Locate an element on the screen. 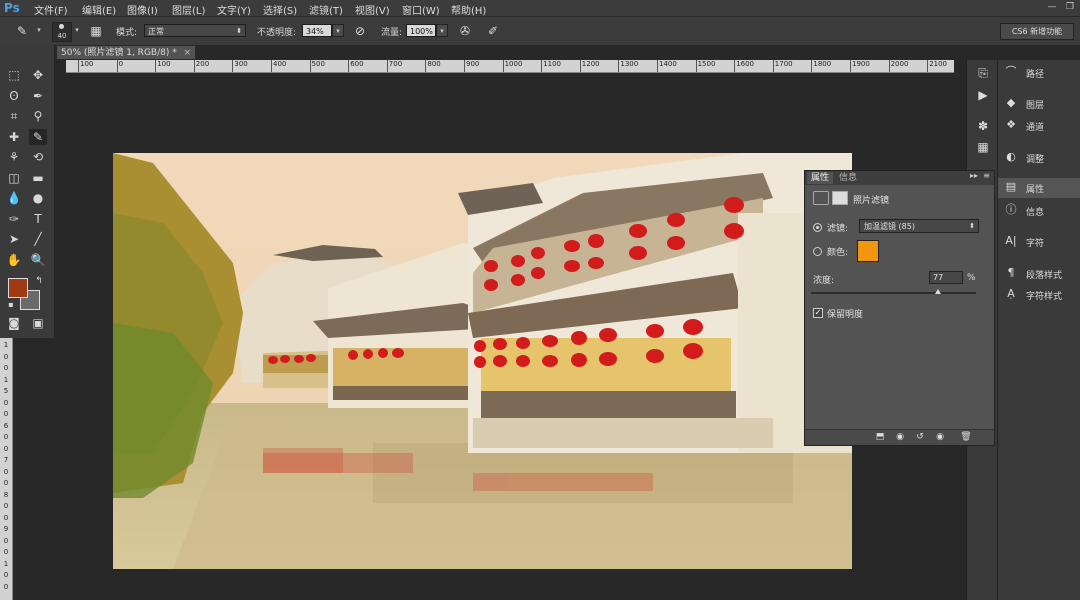 The image size is (1080, 600). menu-view: 视图(V) is located at coordinates (372, 9).